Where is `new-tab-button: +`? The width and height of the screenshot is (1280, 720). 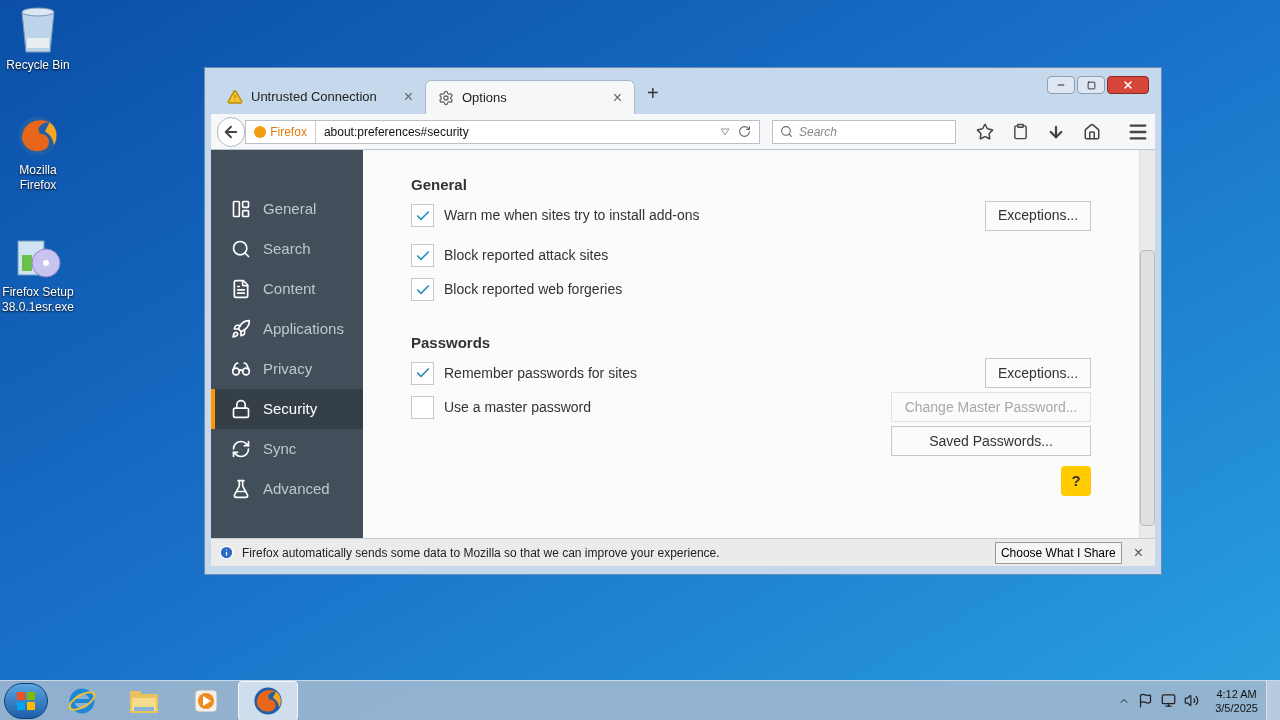
new-tab-button: + is located at coordinates (653, 96).